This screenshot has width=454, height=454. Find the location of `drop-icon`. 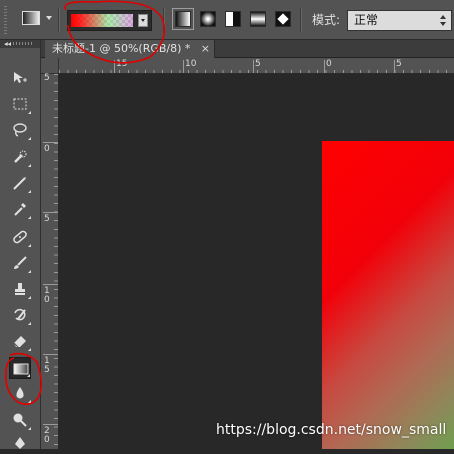

drop-icon is located at coordinates (20, 393).